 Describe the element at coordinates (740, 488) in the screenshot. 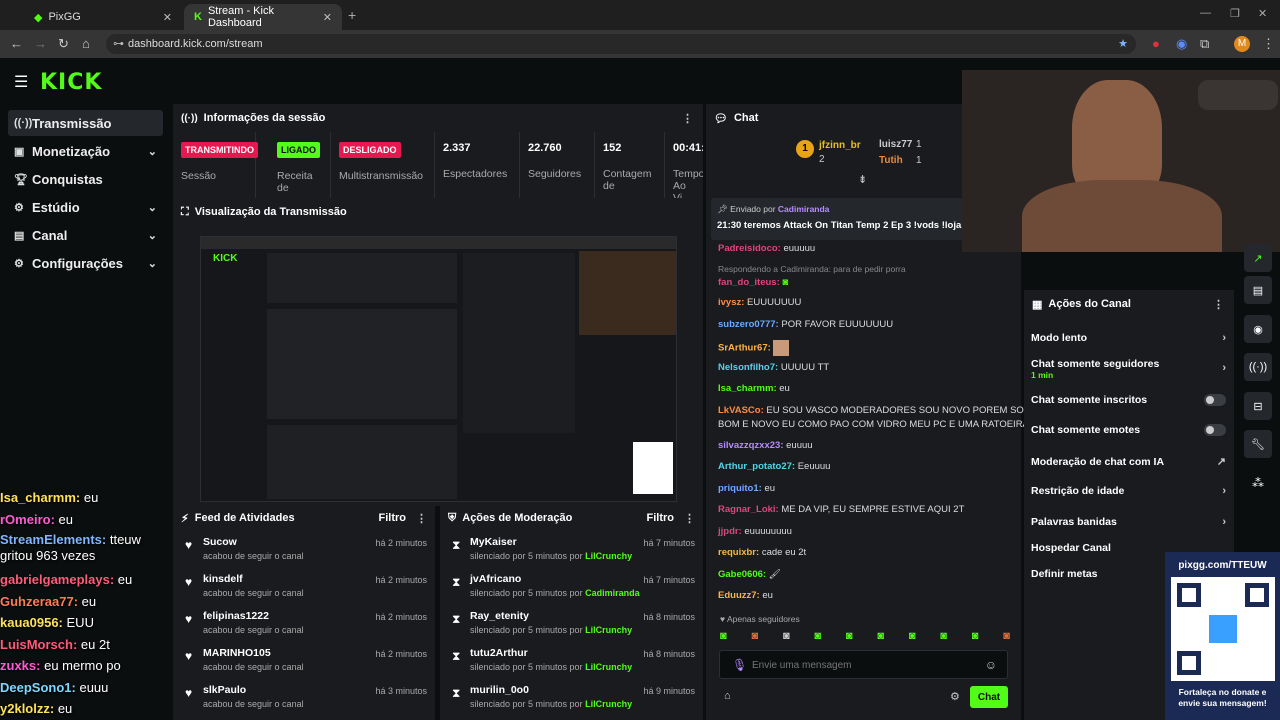

I see `chat-username: priquito1:` at that location.